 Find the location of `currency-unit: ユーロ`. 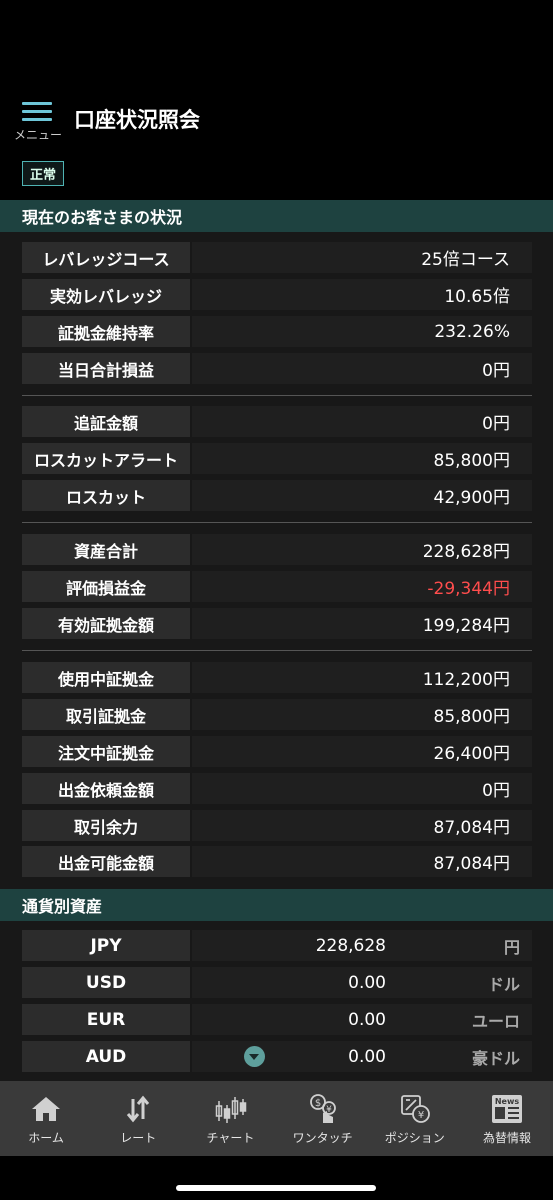

currency-unit: ユーロ is located at coordinates (495, 1021).